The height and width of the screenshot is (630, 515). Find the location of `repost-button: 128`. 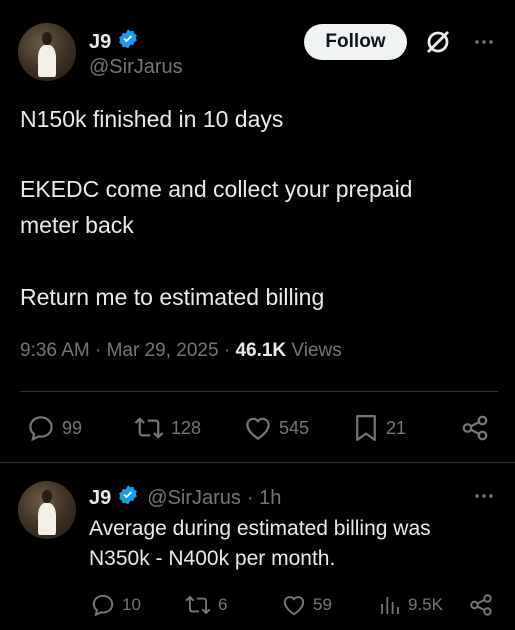

repost-button: 128 is located at coordinates (167, 428).